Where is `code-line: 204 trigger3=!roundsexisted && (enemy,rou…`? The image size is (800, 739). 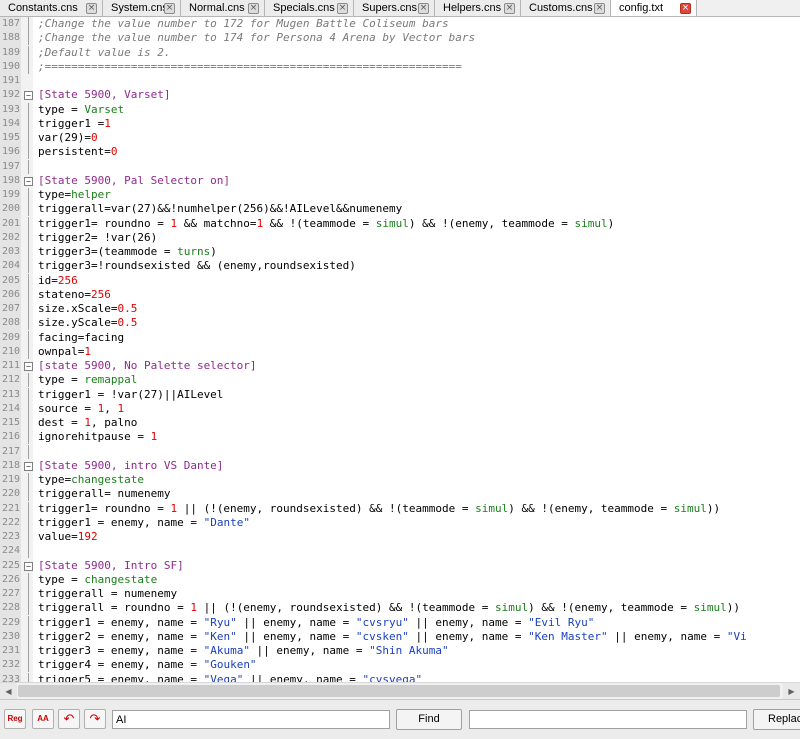 code-line: 204 trigger3=!roundsexisted && (enemy,rou… is located at coordinates (400, 266).